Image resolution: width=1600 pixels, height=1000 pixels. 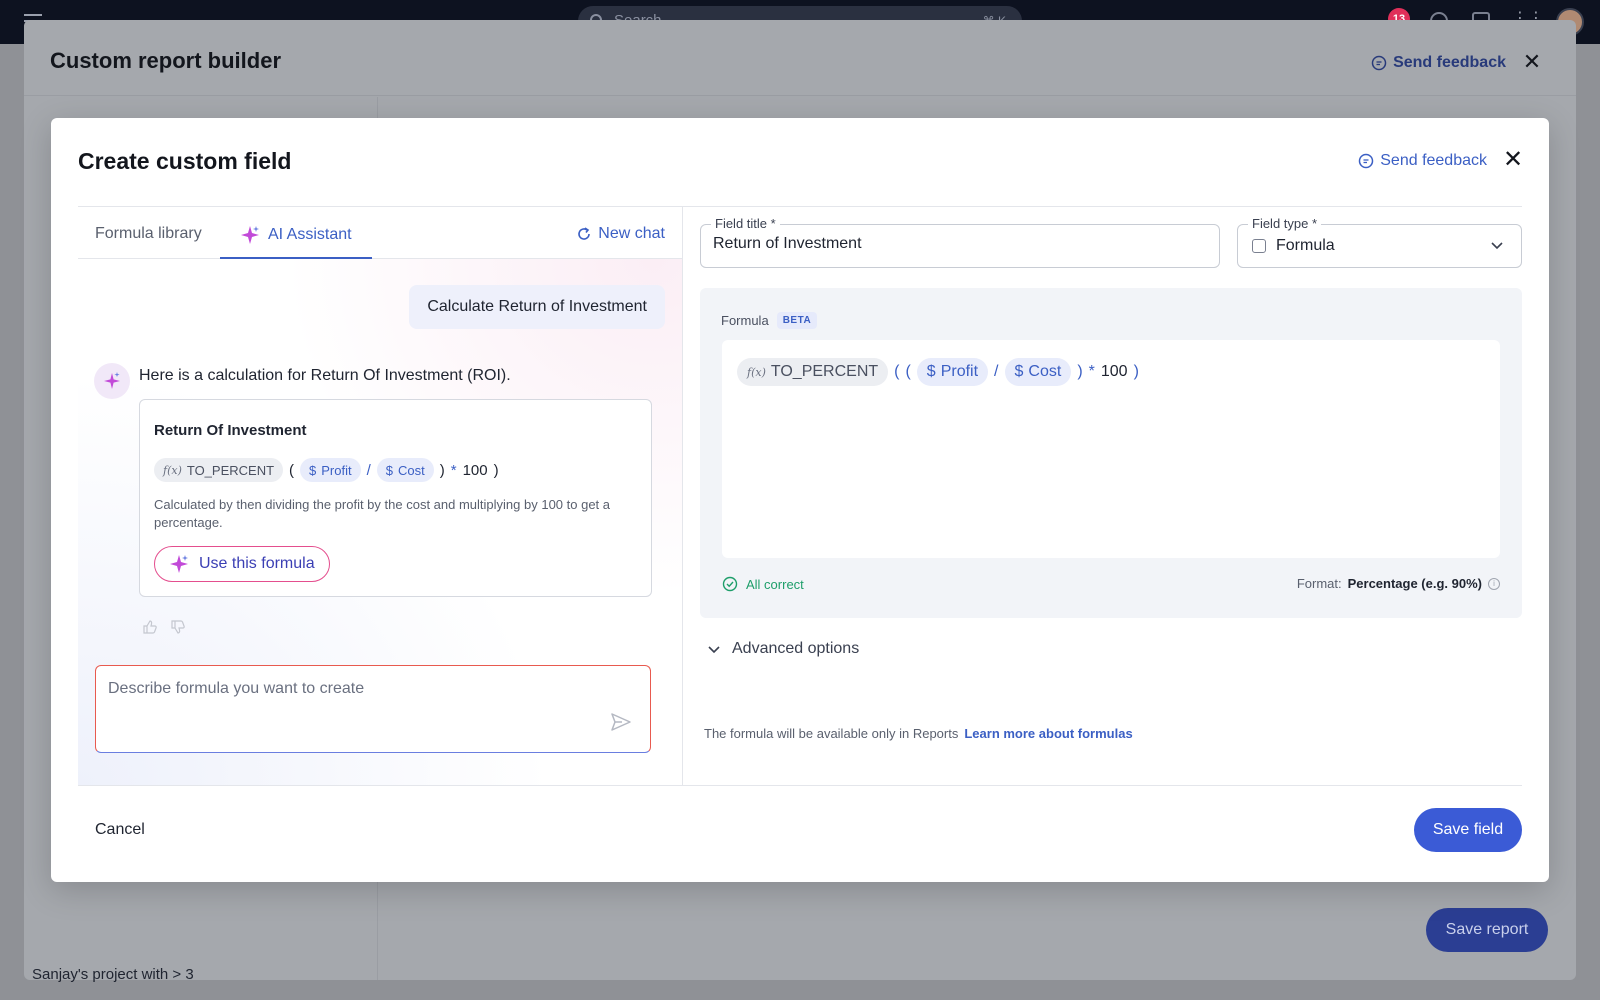 I want to click on footer-divider, so click(x=800, y=785).